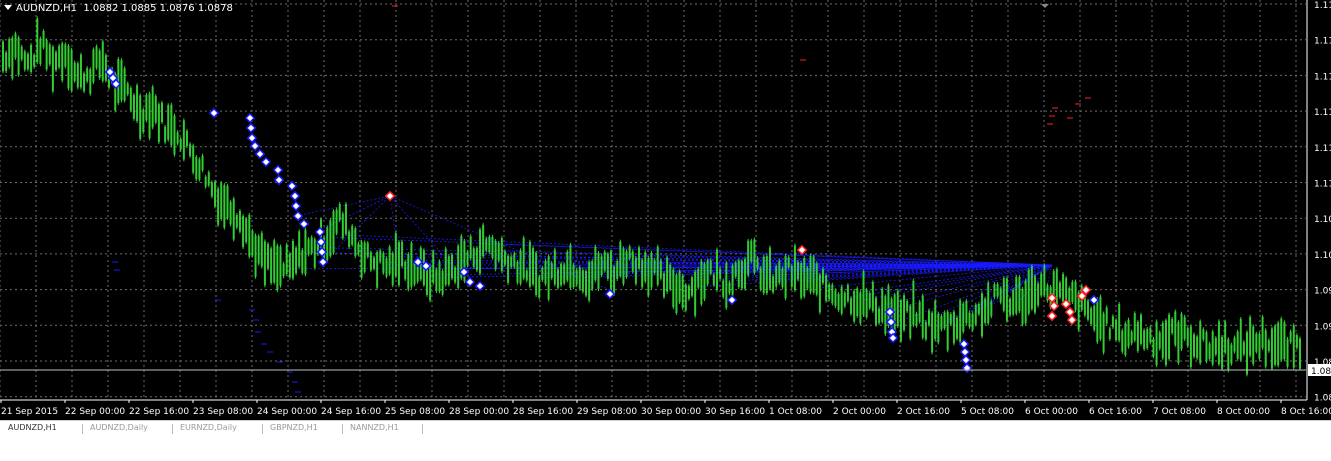 The height and width of the screenshot is (461, 1331). I want to click on buy-signal-marker, so click(304, 224).